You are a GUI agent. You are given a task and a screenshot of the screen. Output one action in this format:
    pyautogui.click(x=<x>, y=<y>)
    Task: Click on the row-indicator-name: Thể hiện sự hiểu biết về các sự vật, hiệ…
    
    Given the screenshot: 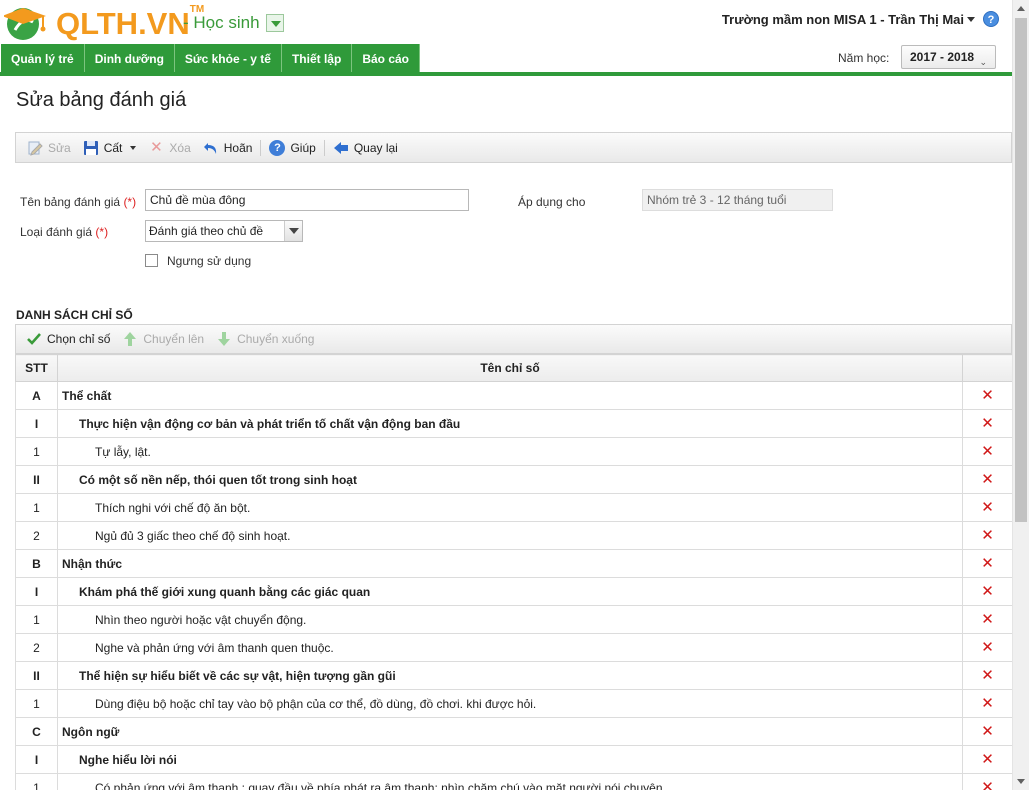 What is the action you would take?
    pyautogui.click(x=510, y=675)
    